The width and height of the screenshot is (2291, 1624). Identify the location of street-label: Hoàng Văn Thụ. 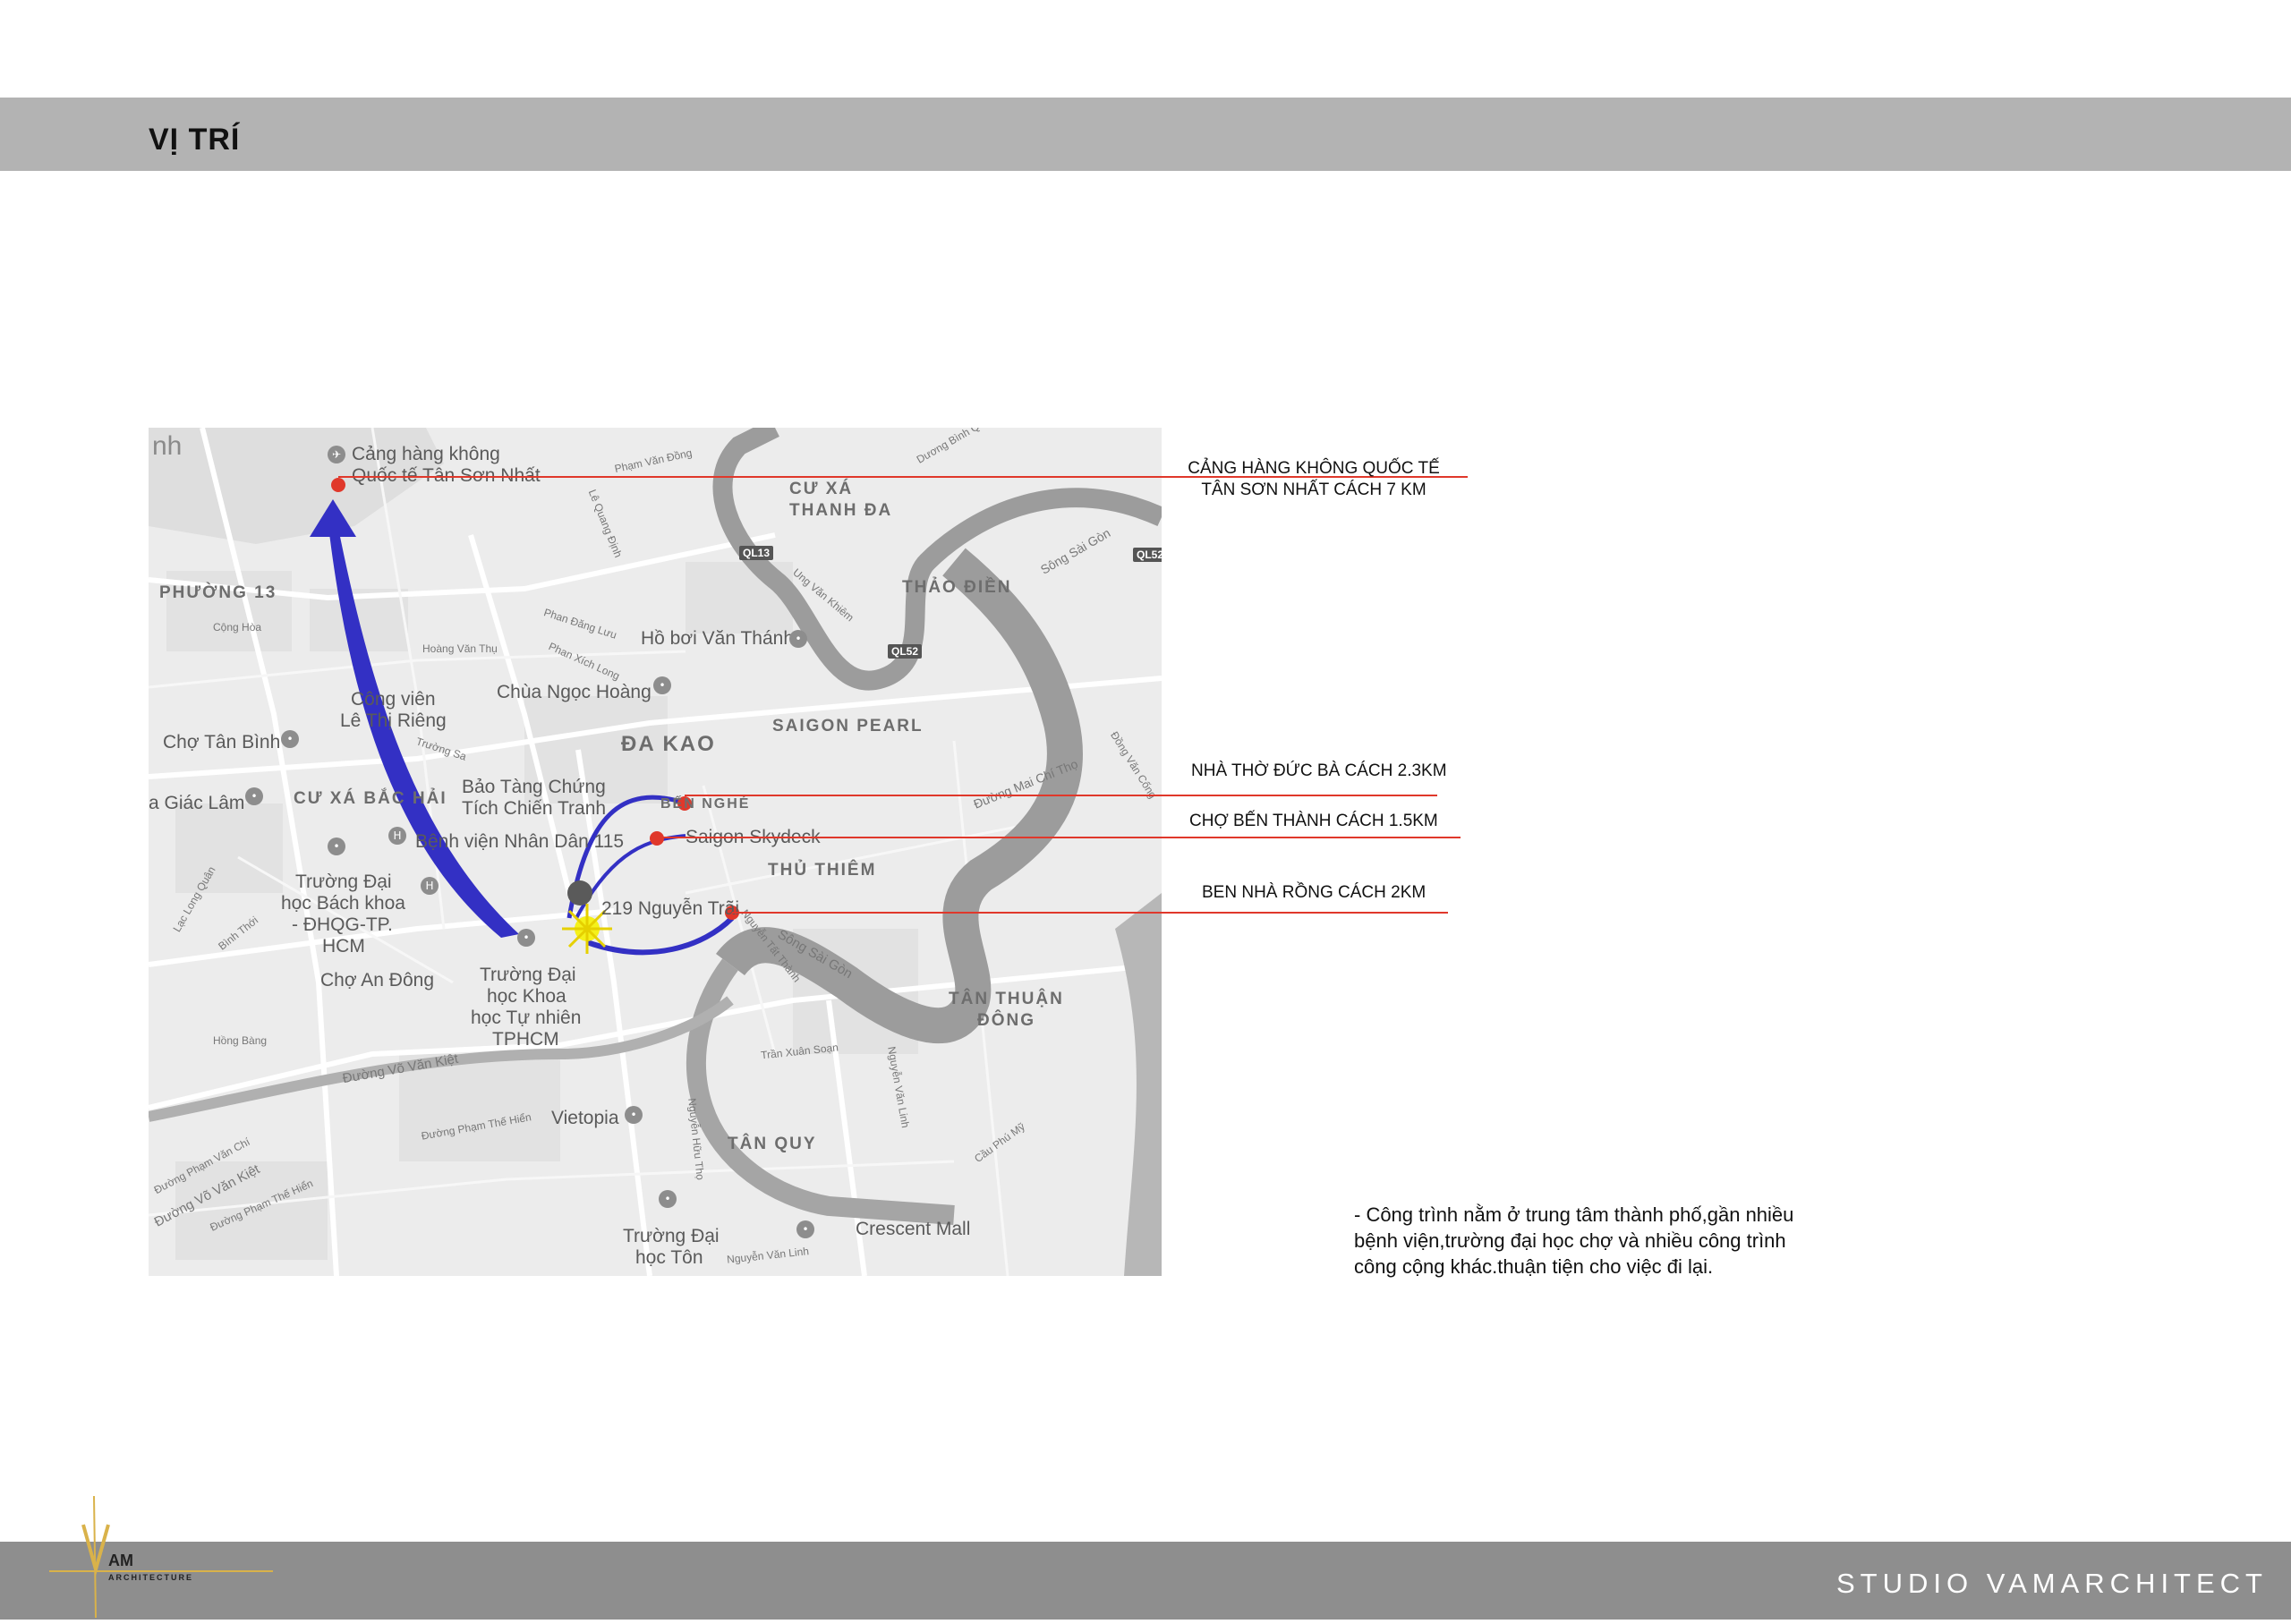
(460, 648).